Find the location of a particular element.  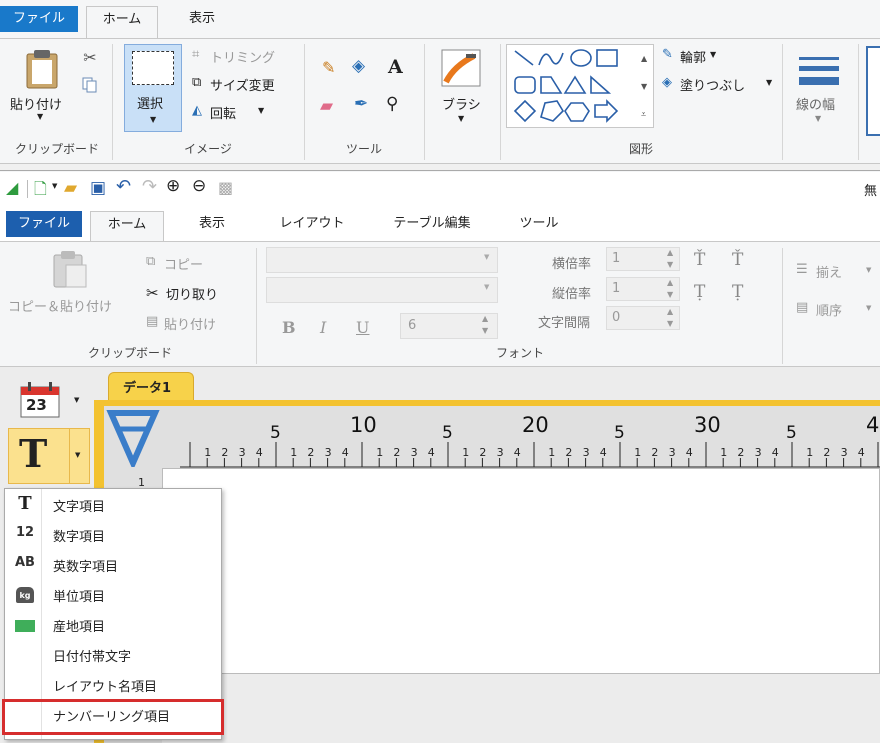

paint-tab-home: ホーム is located at coordinates (122, 22).